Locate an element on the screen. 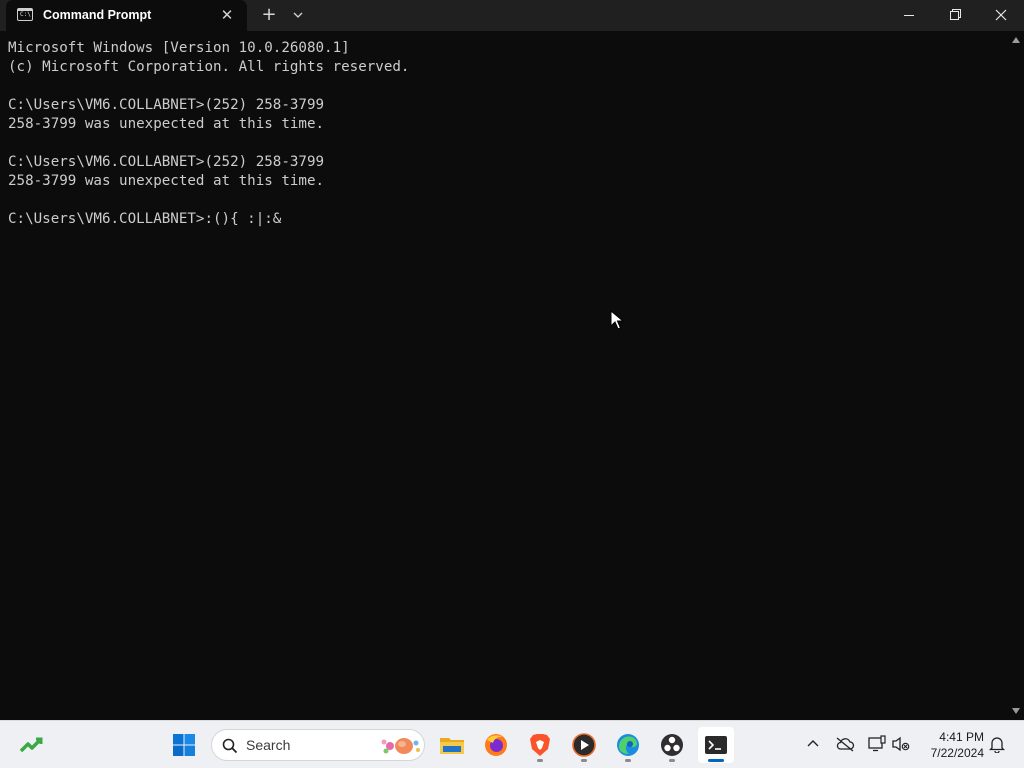 The height and width of the screenshot is (768, 1024). new-tab-button: + is located at coordinates (269, 15).